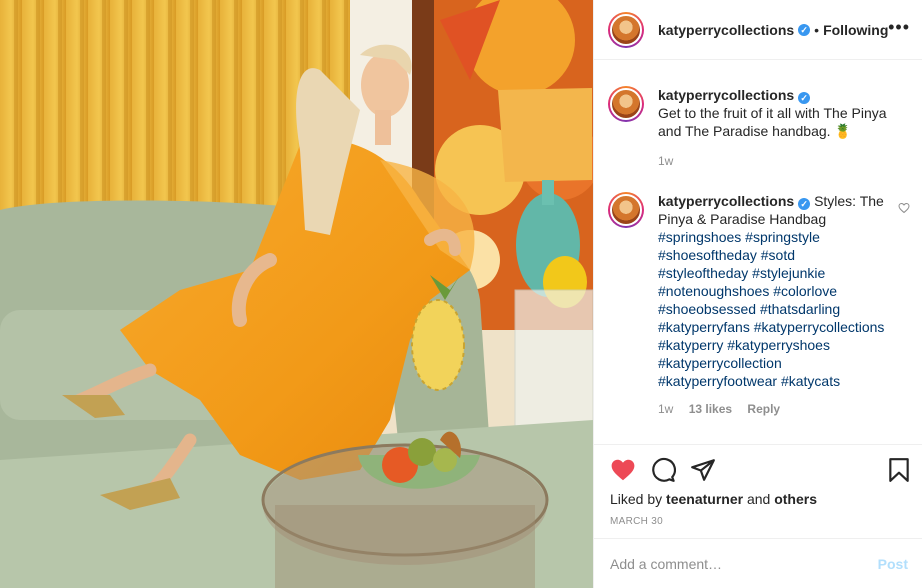 The height and width of the screenshot is (588, 922). What do you see at coordinates (726, 30) in the screenshot?
I see `header-username: katyperrycollections` at bounding box center [726, 30].